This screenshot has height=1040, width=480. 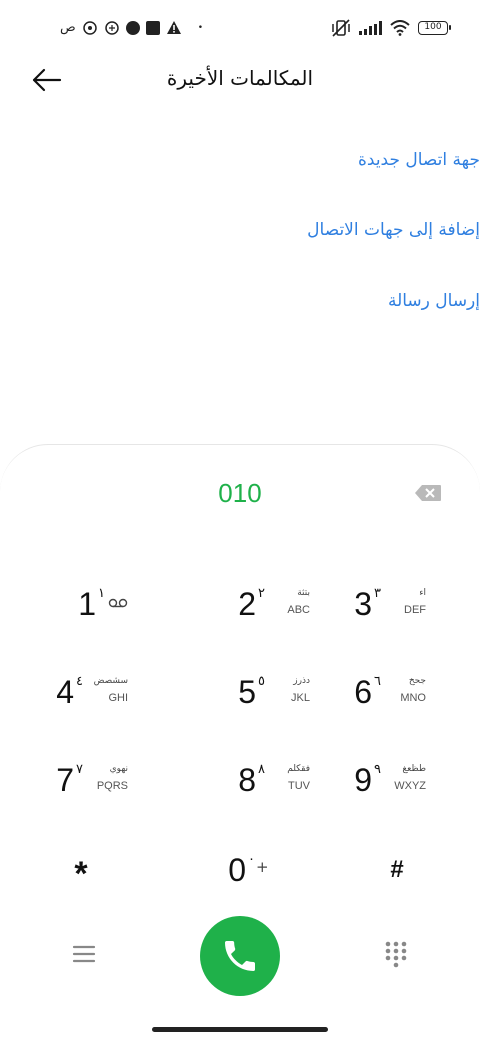 I want to click on voicemail-icon, so click(x=118, y=603).